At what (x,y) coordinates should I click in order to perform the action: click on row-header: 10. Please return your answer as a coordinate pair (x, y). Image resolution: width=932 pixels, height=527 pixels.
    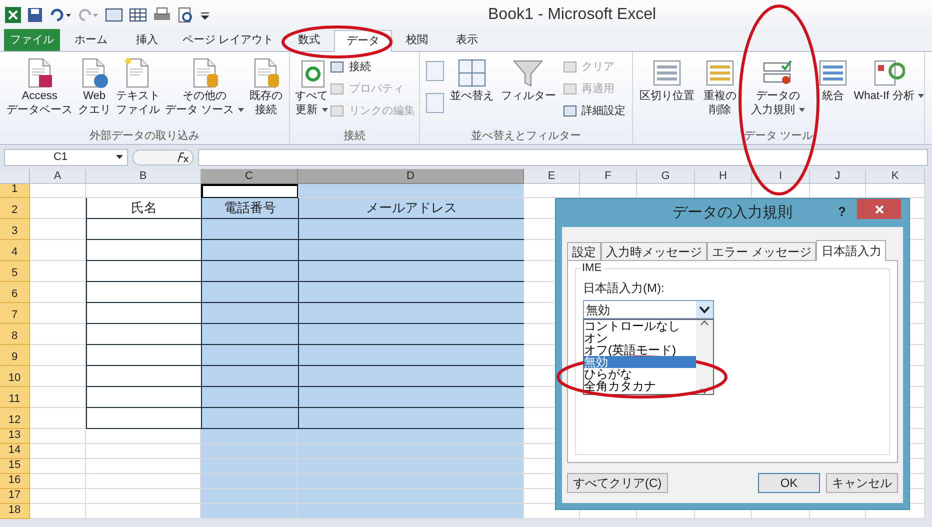
    Looking at the image, I should click on (15, 376).